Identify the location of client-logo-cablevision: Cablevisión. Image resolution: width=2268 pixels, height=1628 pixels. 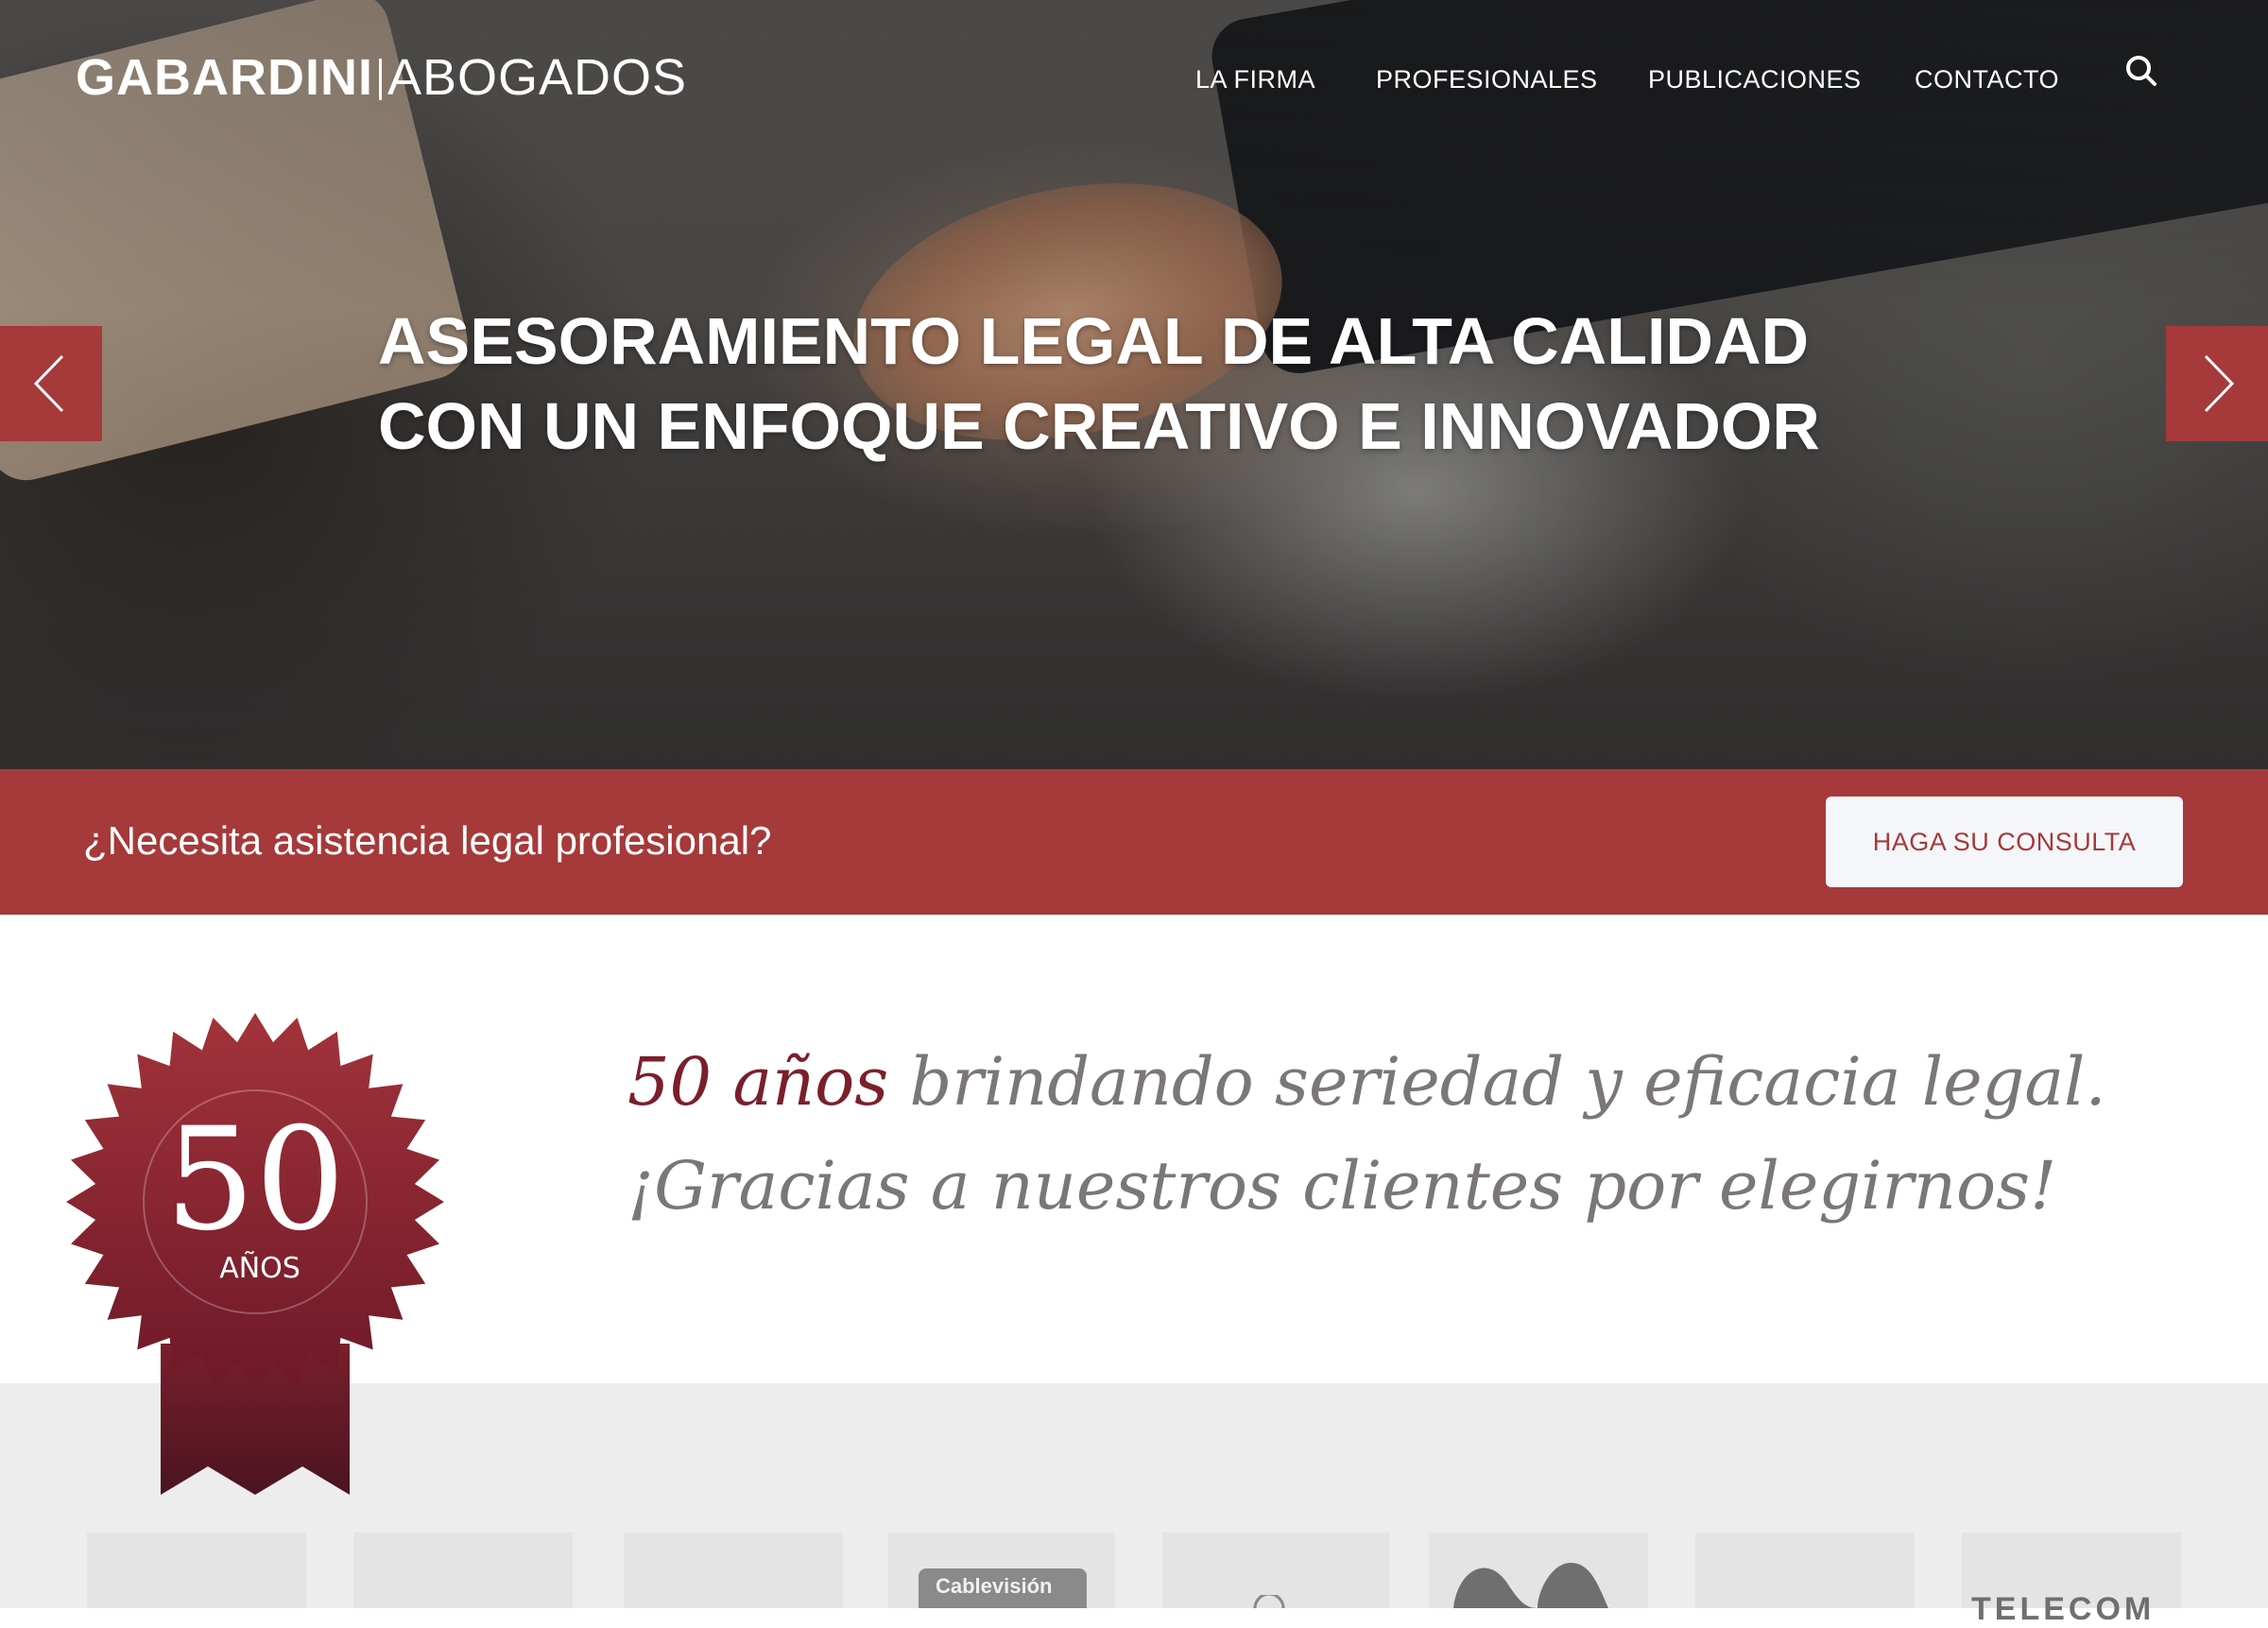
(994, 1586).